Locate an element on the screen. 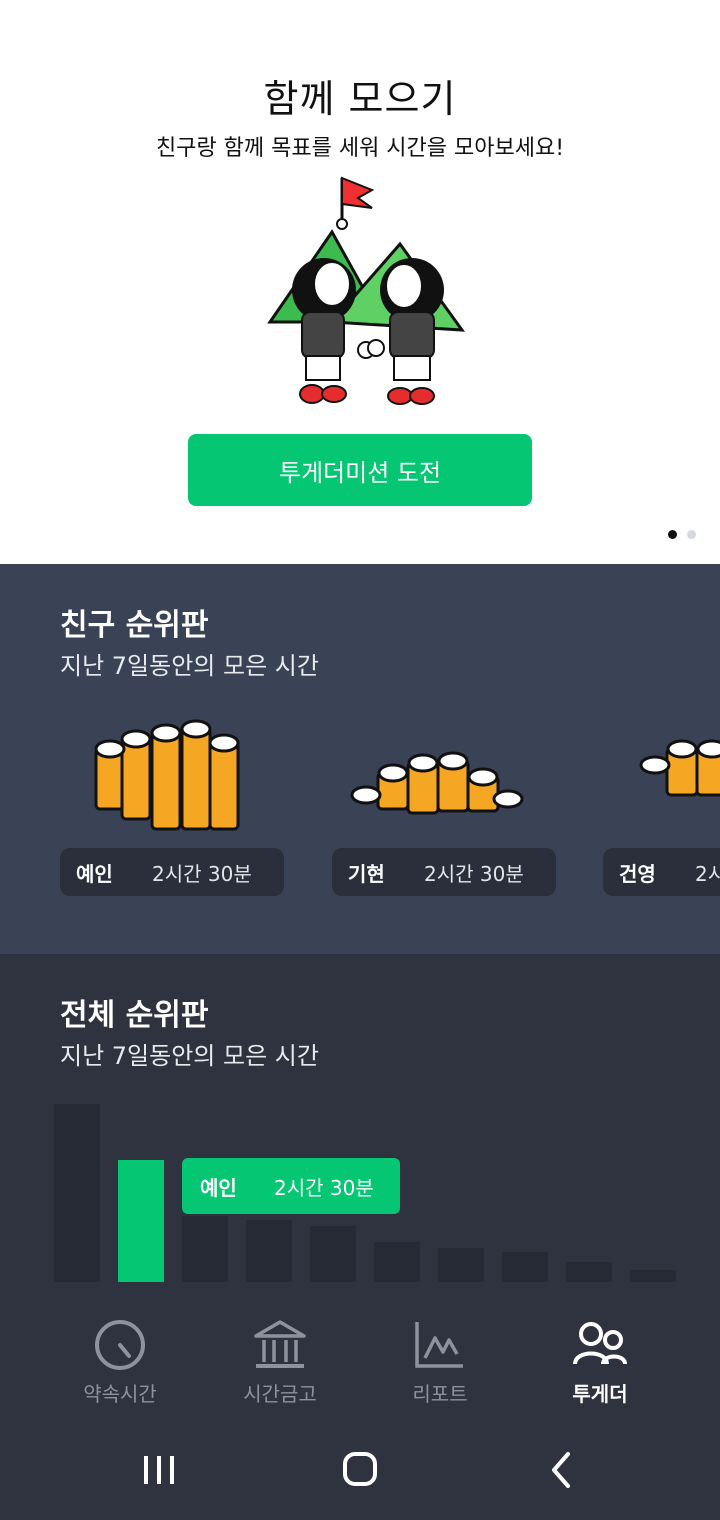 This screenshot has height=1520, width=720. nav-item-report: 리포트 is located at coordinates (440, 1360).